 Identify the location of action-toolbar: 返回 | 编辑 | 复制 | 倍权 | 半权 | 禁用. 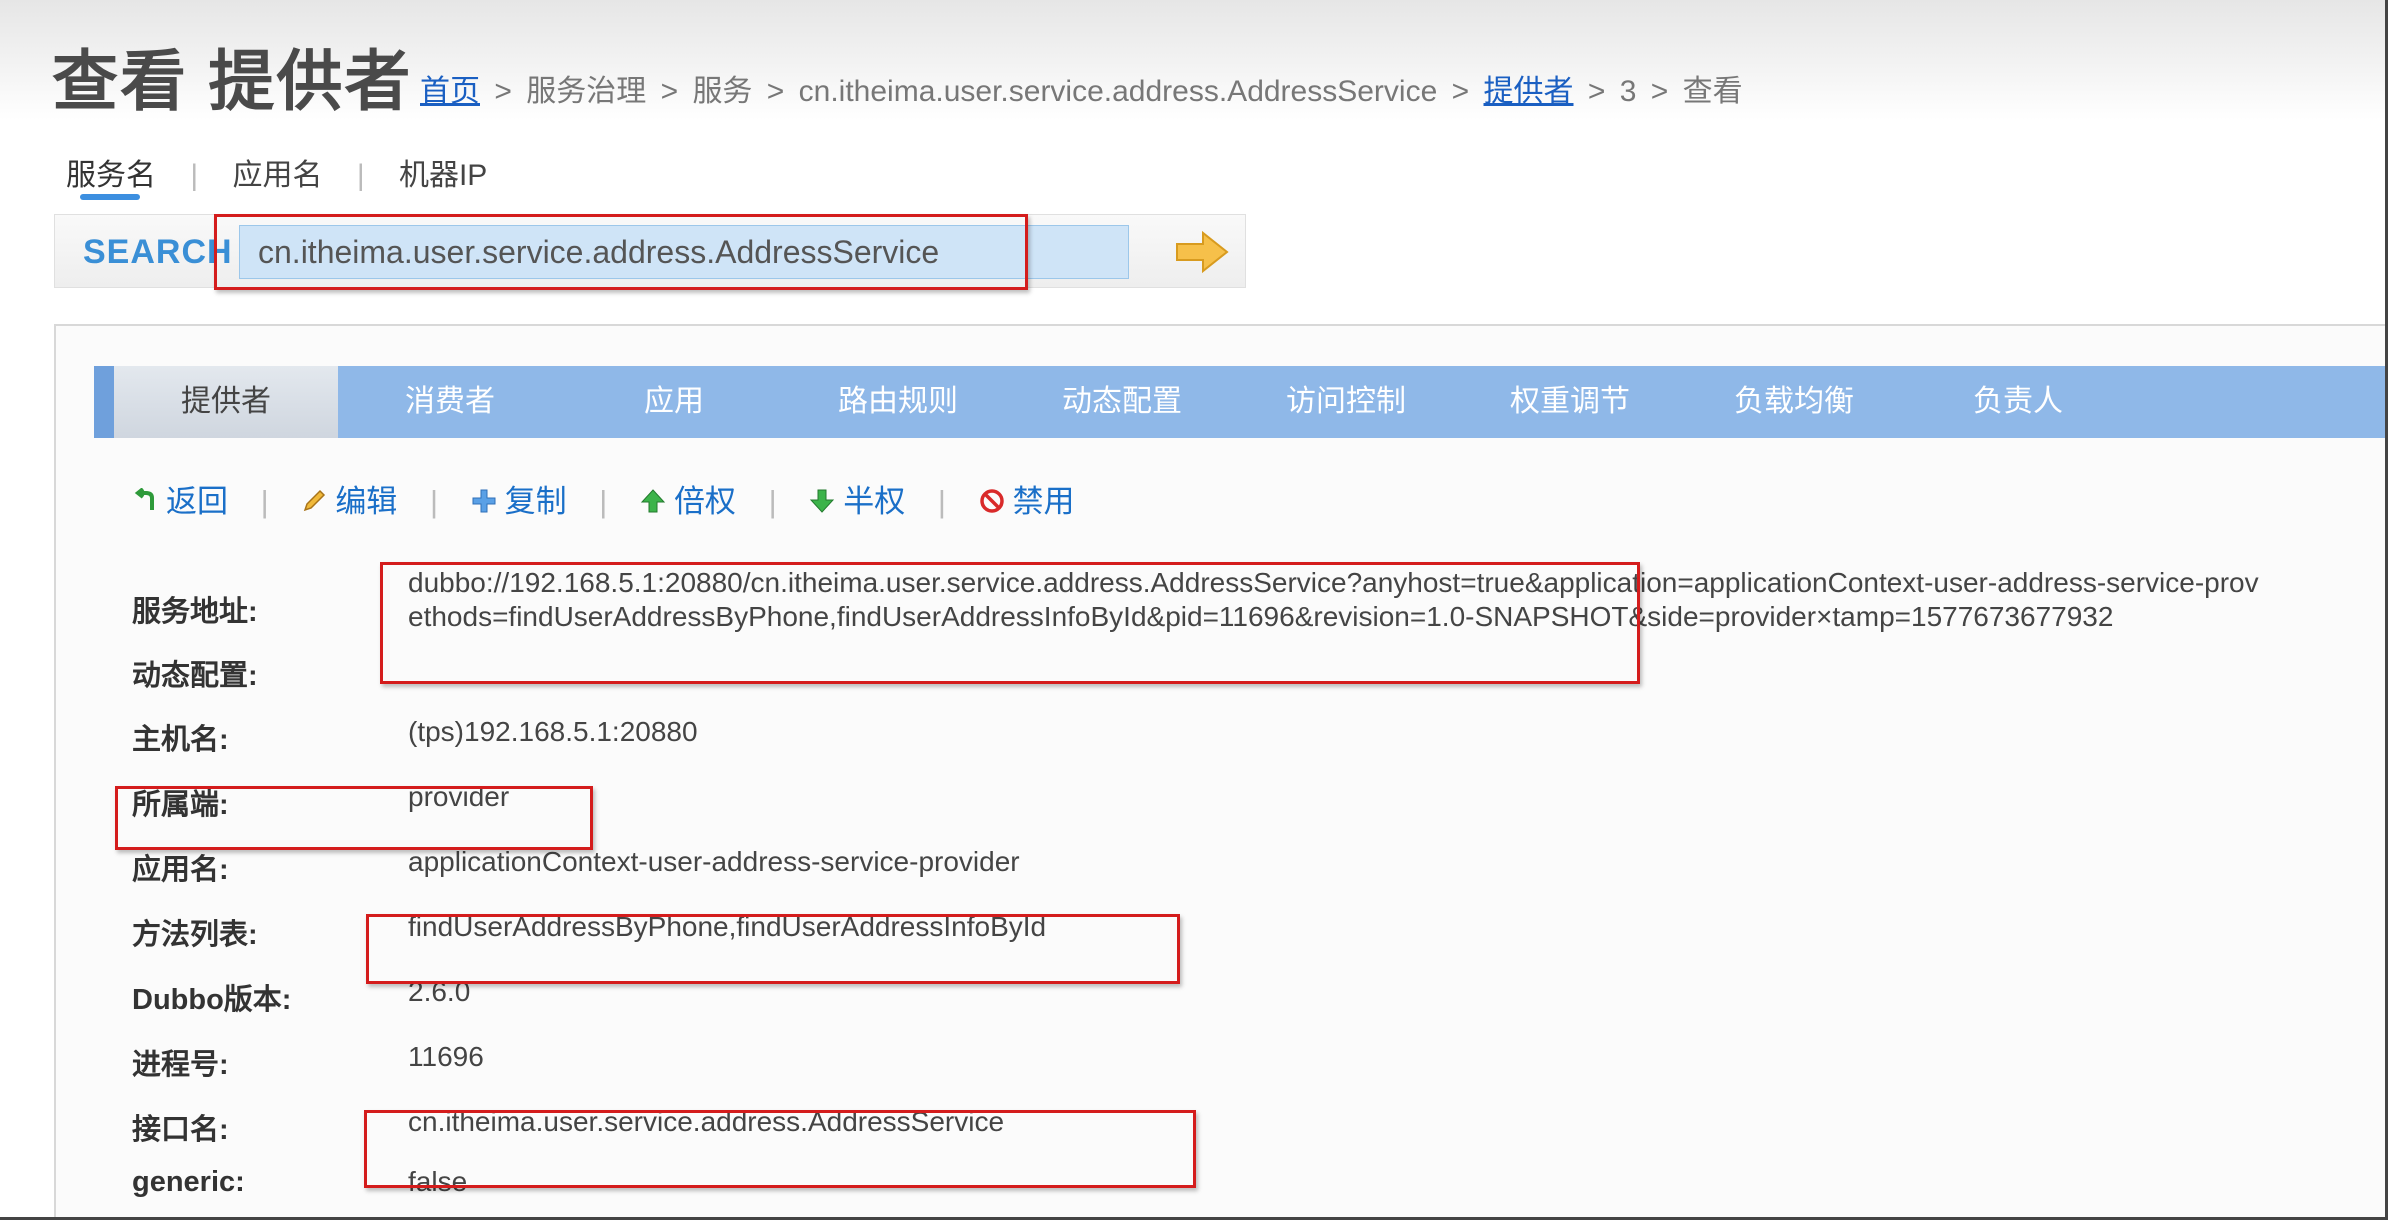
(603, 498).